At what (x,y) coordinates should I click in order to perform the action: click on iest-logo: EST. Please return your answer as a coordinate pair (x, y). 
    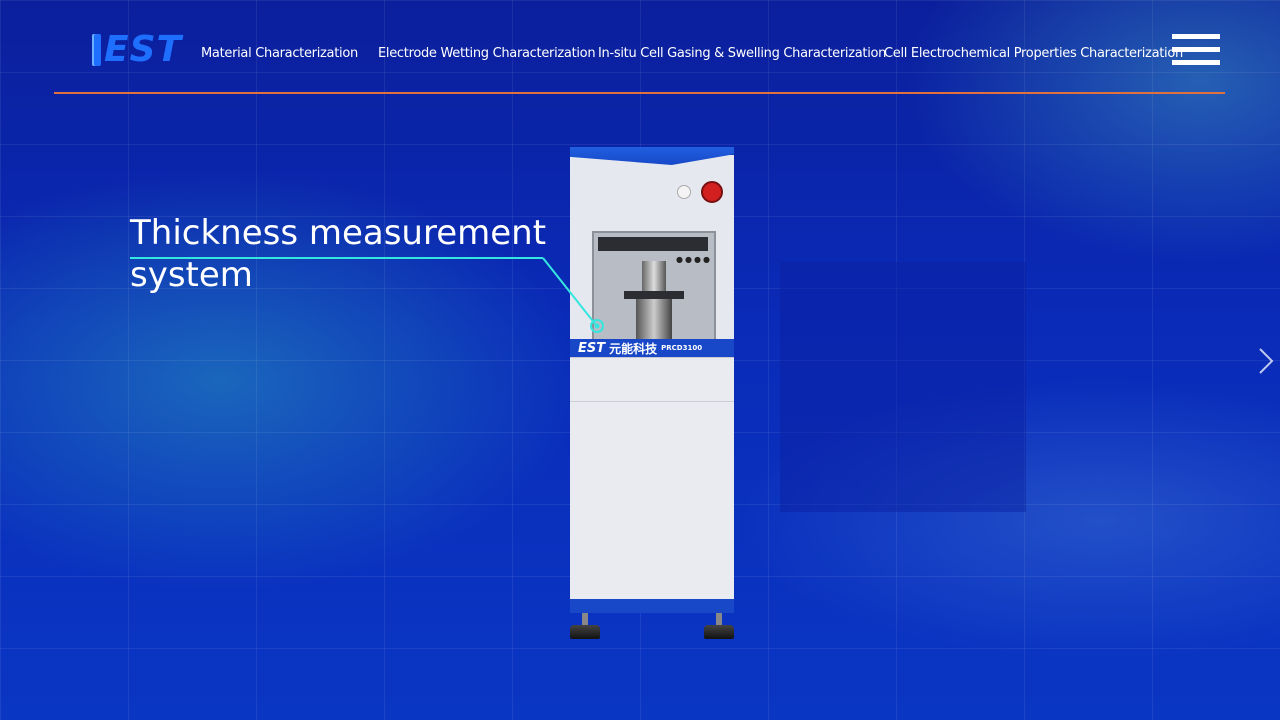
    Looking at the image, I should click on (137, 50).